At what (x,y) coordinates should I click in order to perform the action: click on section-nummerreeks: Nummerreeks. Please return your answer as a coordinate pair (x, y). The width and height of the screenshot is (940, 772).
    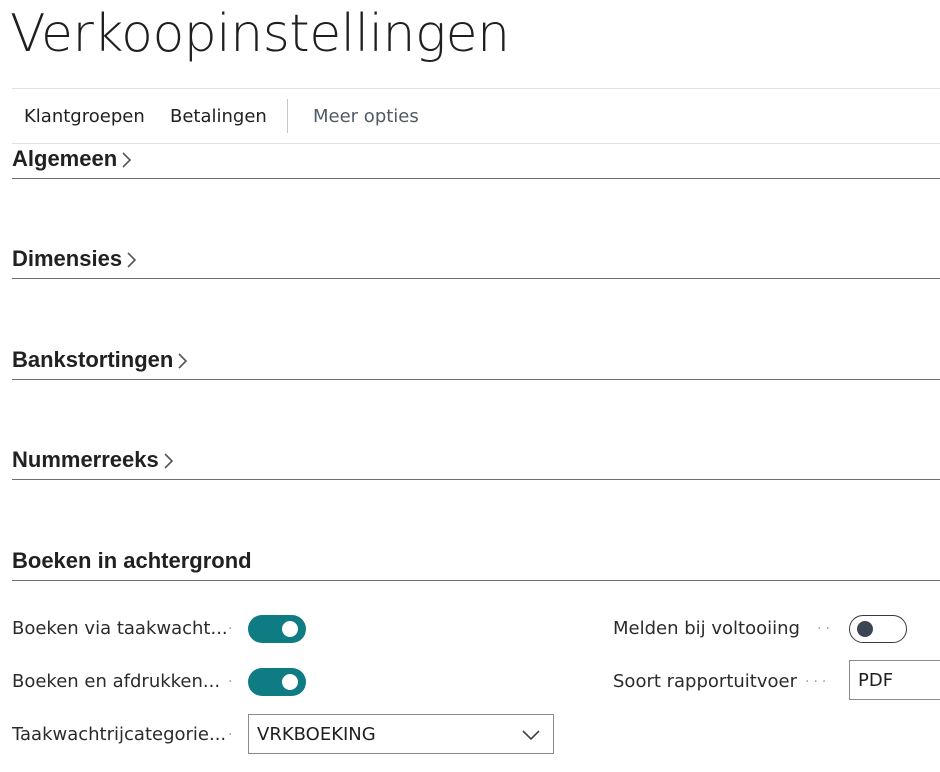
    Looking at the image, I should click on (476, 461).